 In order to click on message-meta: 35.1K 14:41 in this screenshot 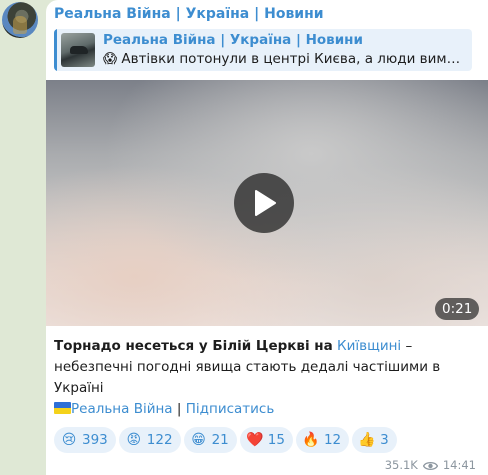, I will do `click(430, 465)`.